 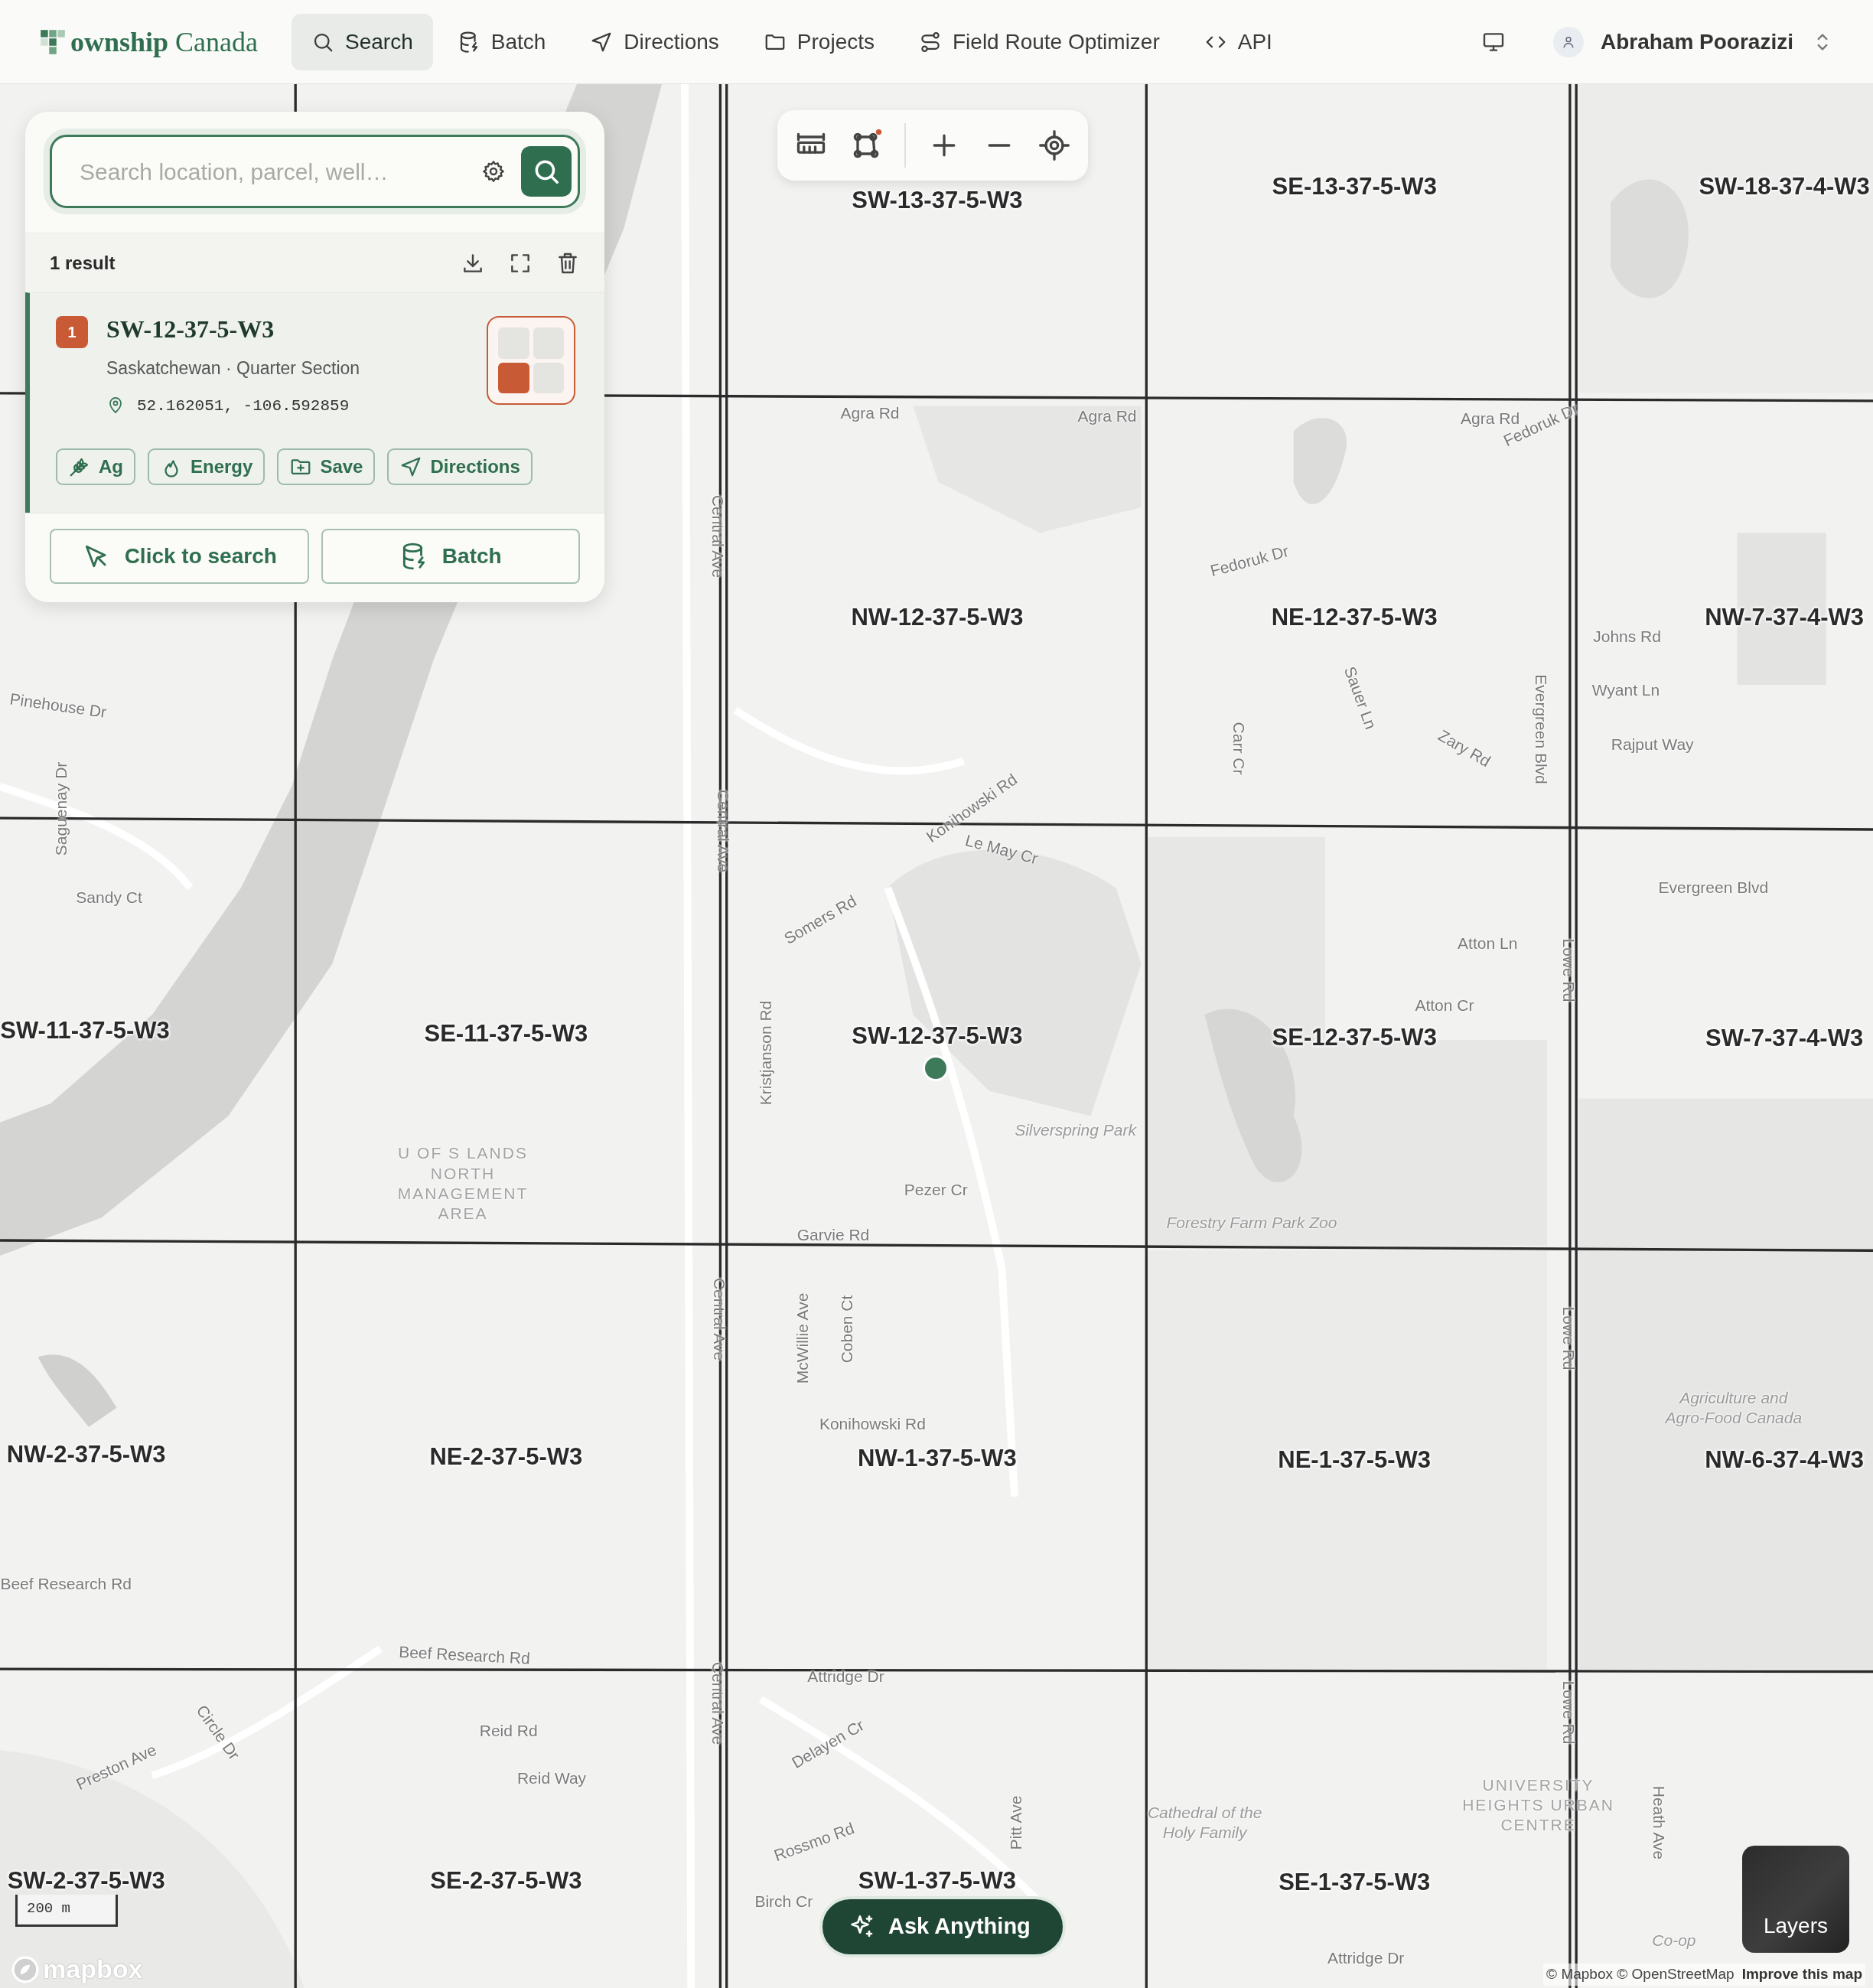 I want to click on nav-tab: Batch, so click(x=501, y=42).